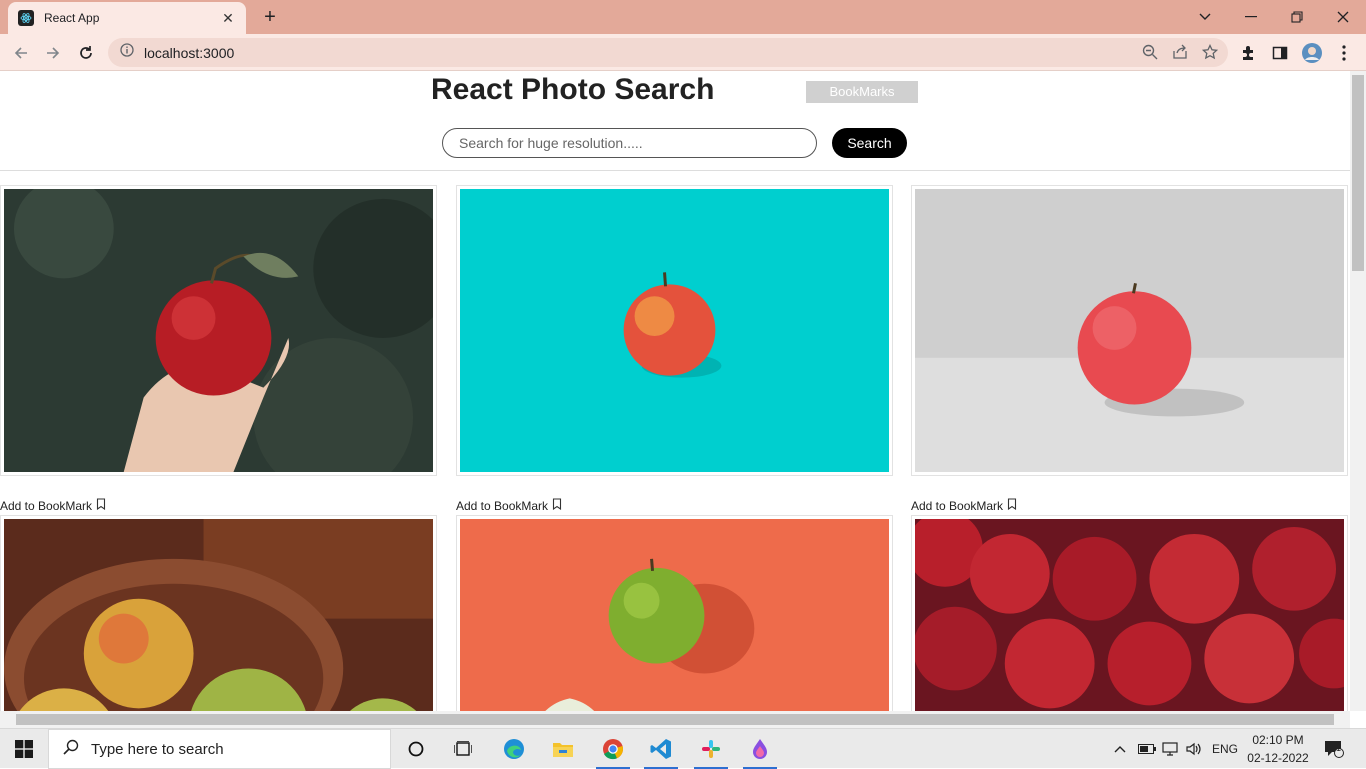 Image resolution: width=1366 pixels, height=769 pixels. Describe the element at coordinates (24, 749) in the screenshot. I see `windows-start-icon` at that location.